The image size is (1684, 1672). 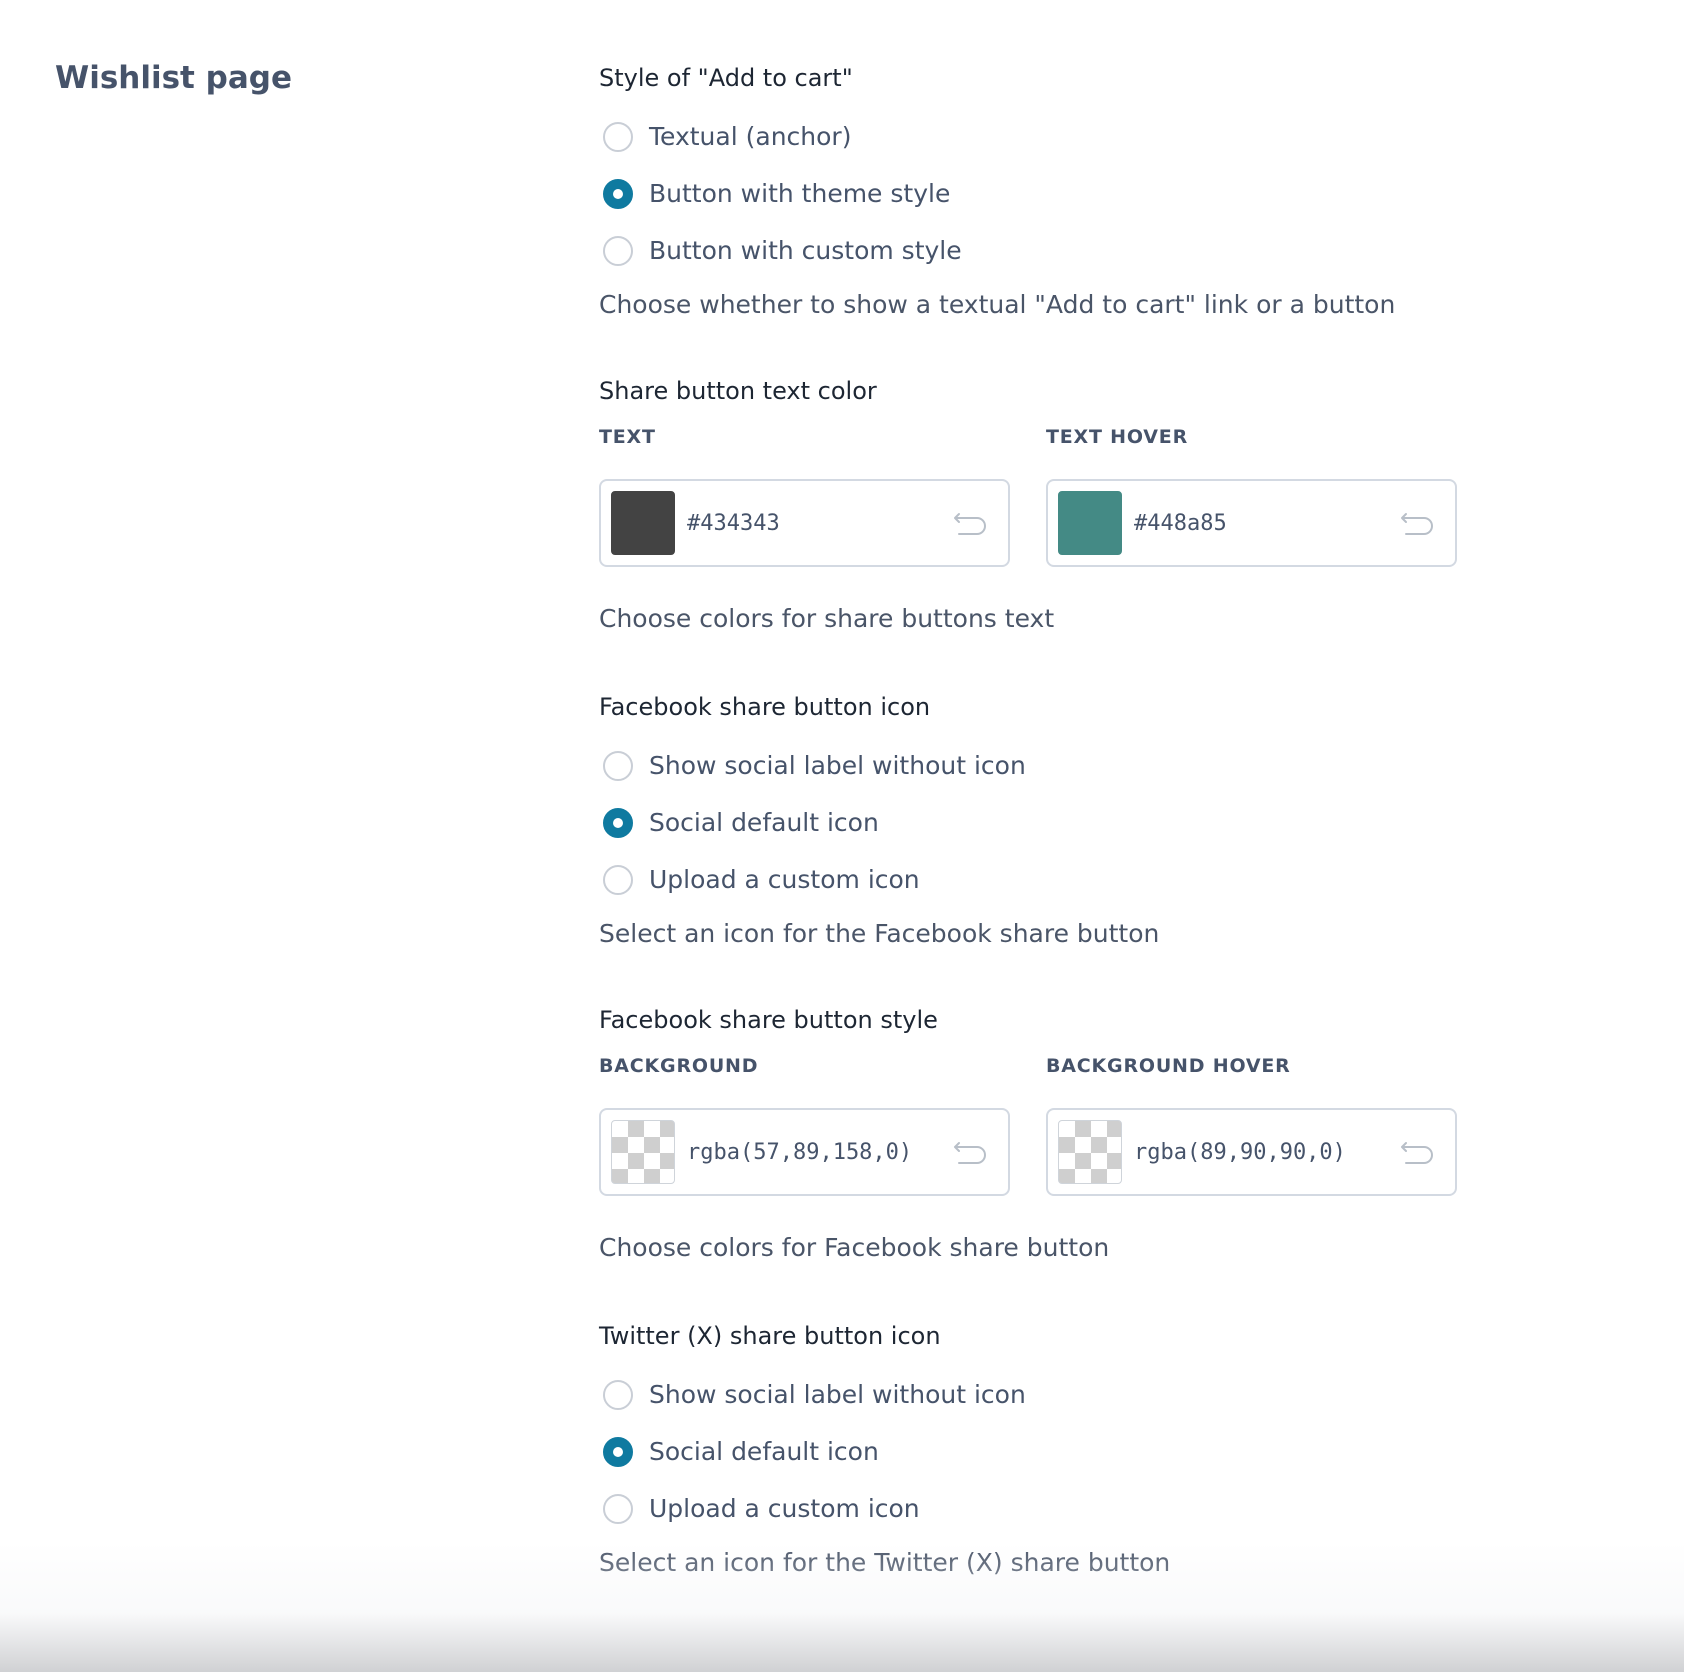 What do you see at coordinates (1265, 1152) in the screenshot?
I see `color-value: rgba(89,90,90,0)` at bounding box center [1265, 1152].